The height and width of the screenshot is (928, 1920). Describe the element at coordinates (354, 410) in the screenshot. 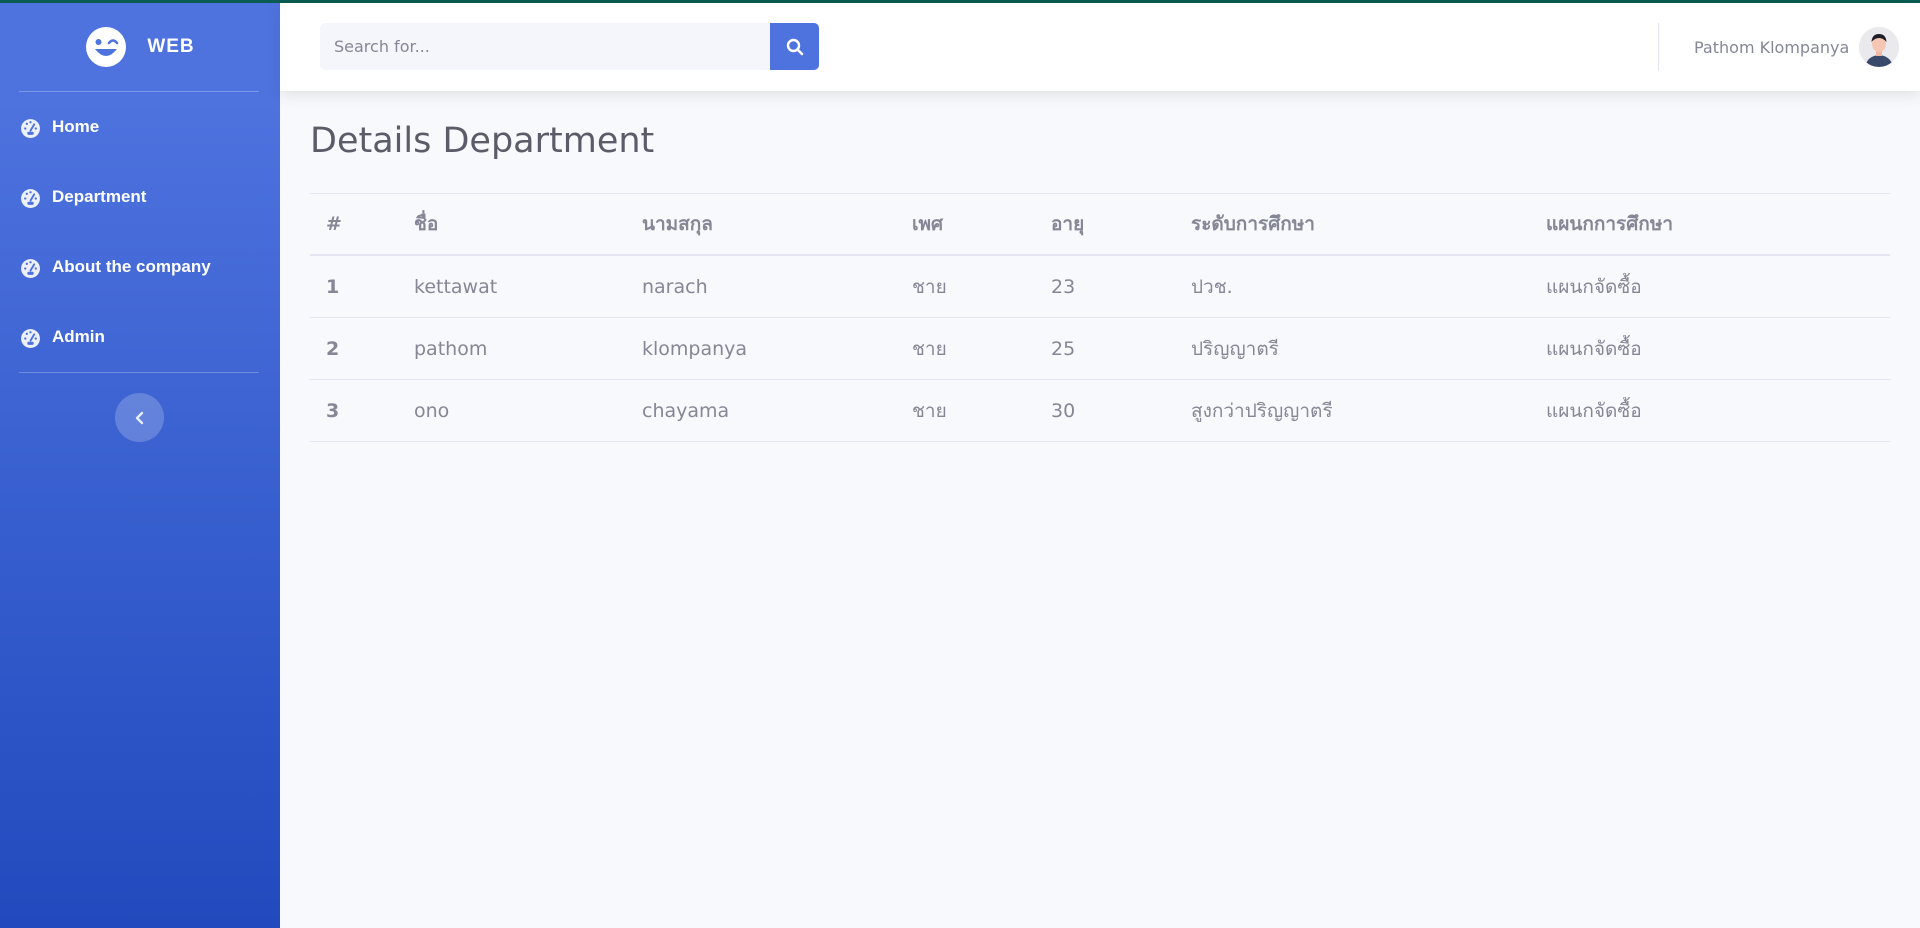

I see `table-cell: 3` at that location.